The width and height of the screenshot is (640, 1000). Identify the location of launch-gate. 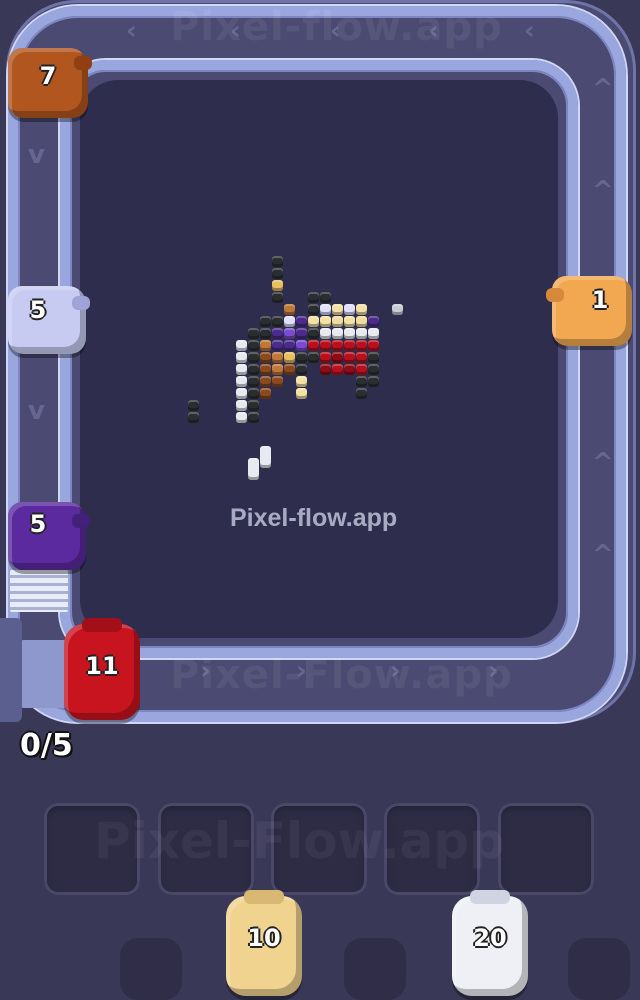
(11, 670).